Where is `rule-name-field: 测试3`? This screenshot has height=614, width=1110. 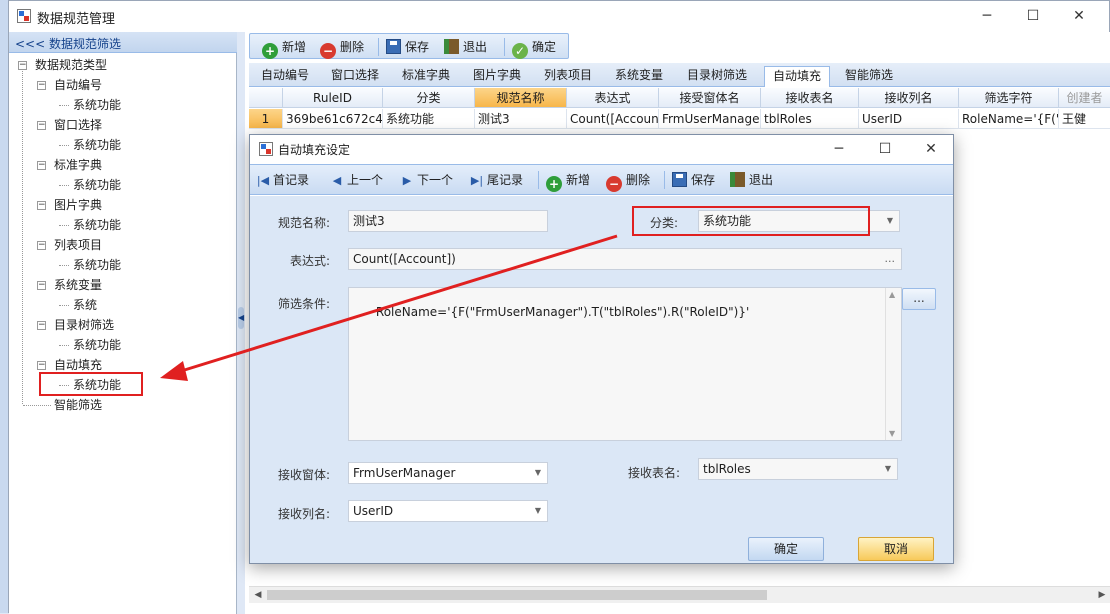
rule-name-field: 测试3 is located at coordinates (448, 221).